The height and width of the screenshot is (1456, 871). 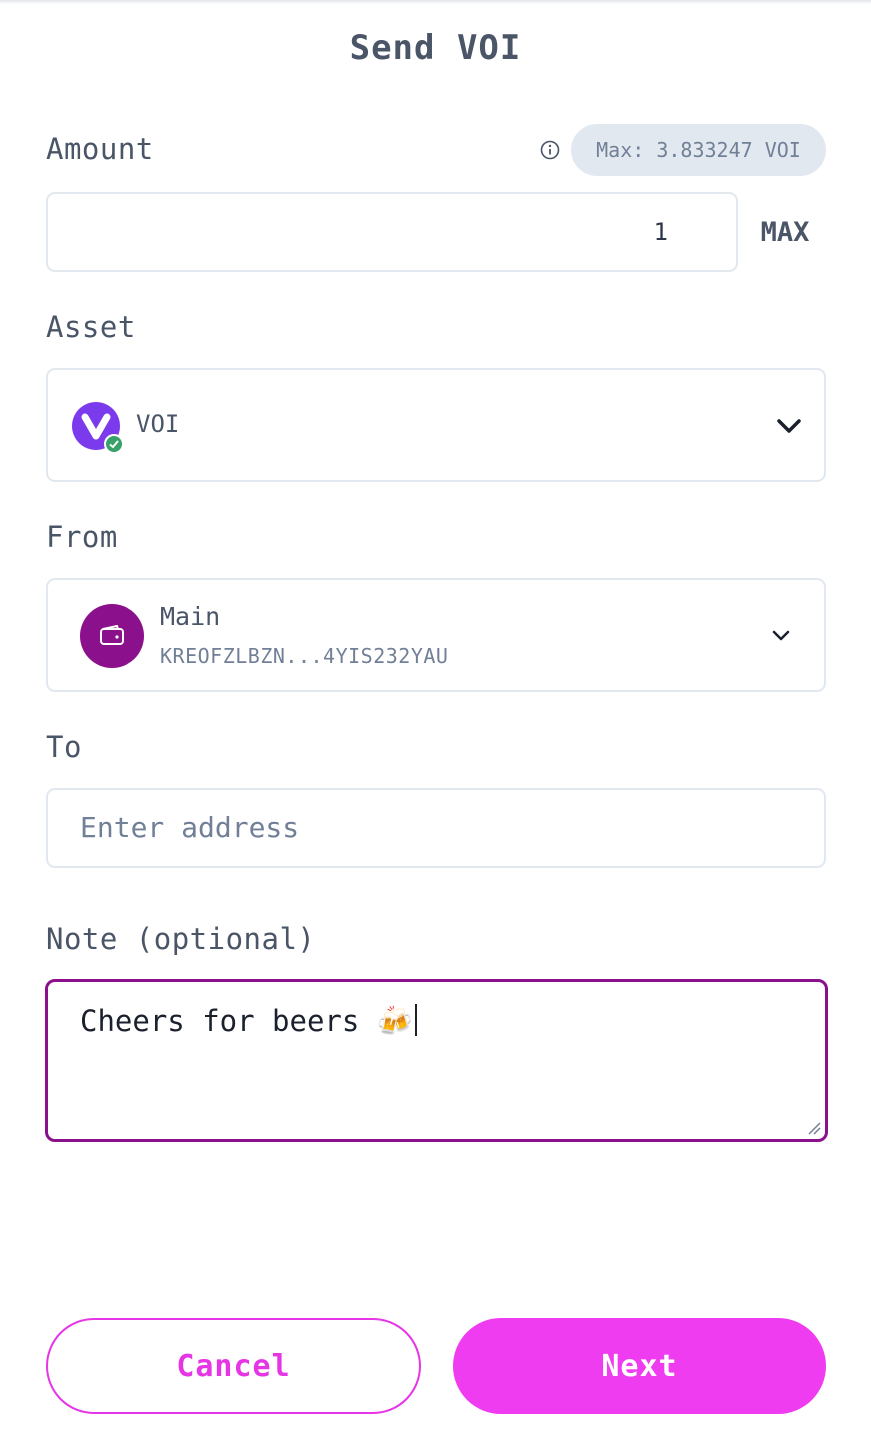 What do you see at coordinates (550, 150) in the screenshot?
I see `info-icon` at bounding box center [550, 150].